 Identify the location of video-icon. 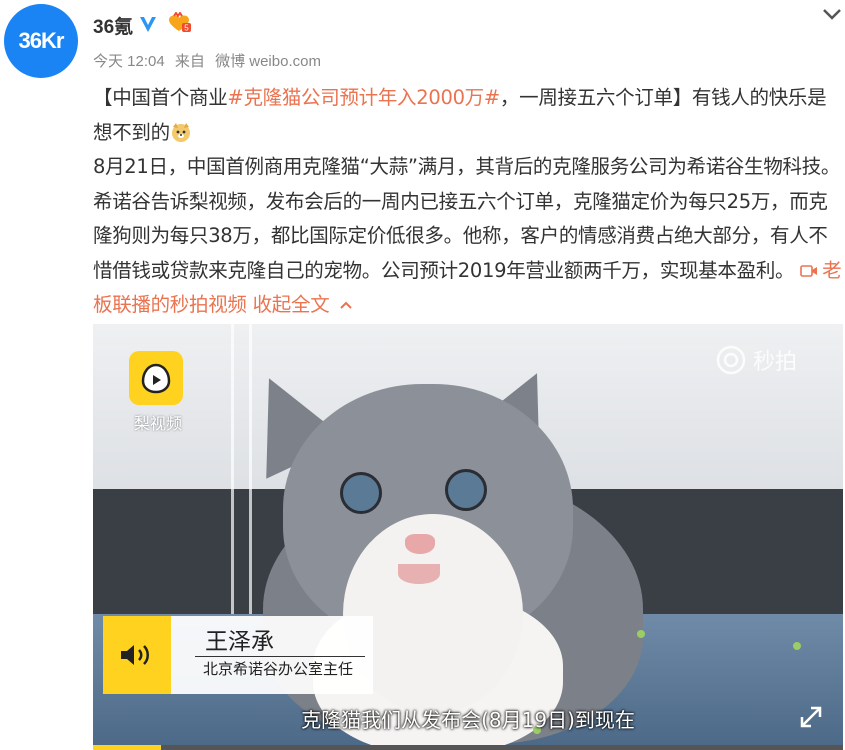
(809, 270).